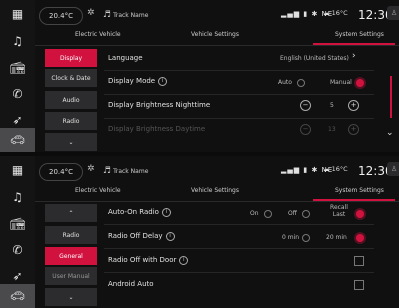 The height and width of the screenshot is (308, 399). What do you see at coordinates (239, 59) in the screenshot?
I see `row-language: Language English (United States) ›` at bounding box center [239, 59].